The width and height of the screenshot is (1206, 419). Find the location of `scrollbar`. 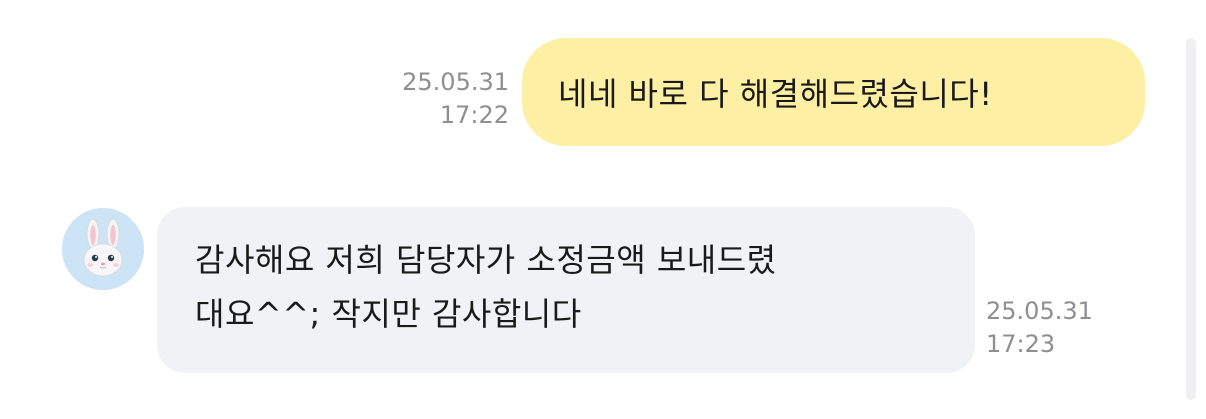

scrollbar is located at coordinates (1191, 219).